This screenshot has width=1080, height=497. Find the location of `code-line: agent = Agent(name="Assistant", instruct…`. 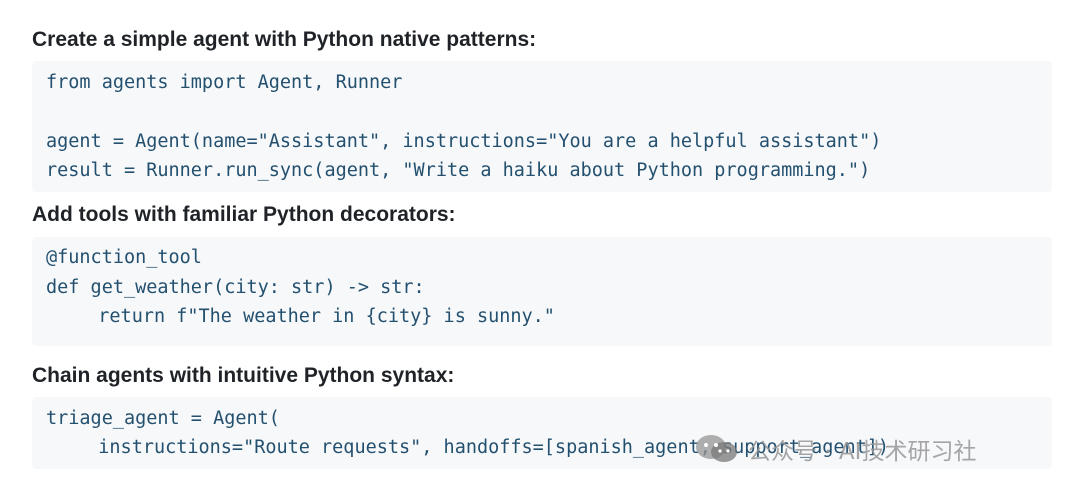

code-line: agent = Agent(name="Assistant", instruct… is located at coordinates (464, 141).